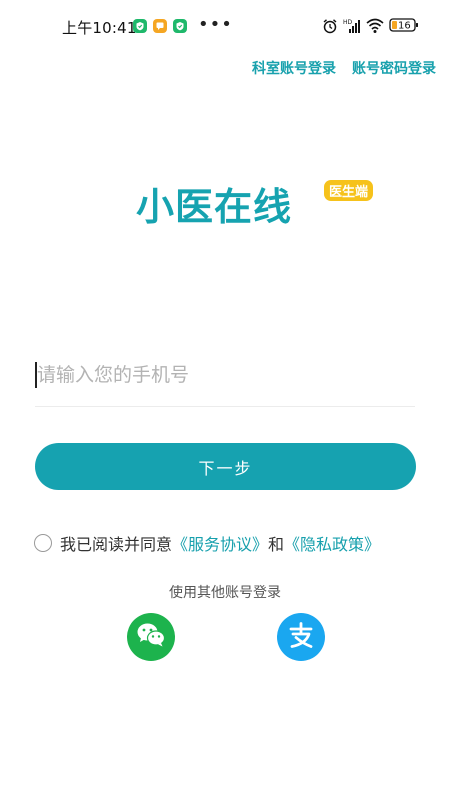 The image size is (450, 800). I want to click on more-notifications-icon: •••, so click(215, 24).